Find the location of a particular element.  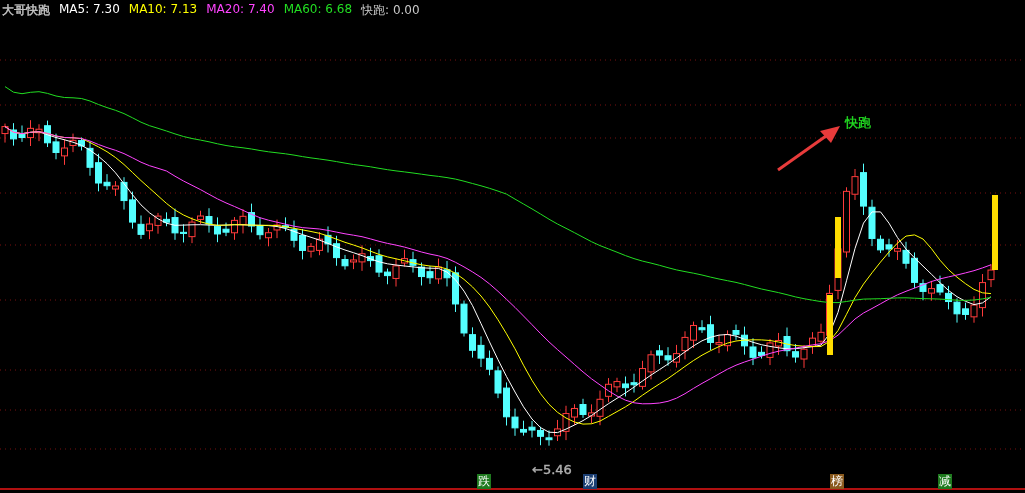

signal-tag: 减 is located at coordinates (945, 481).